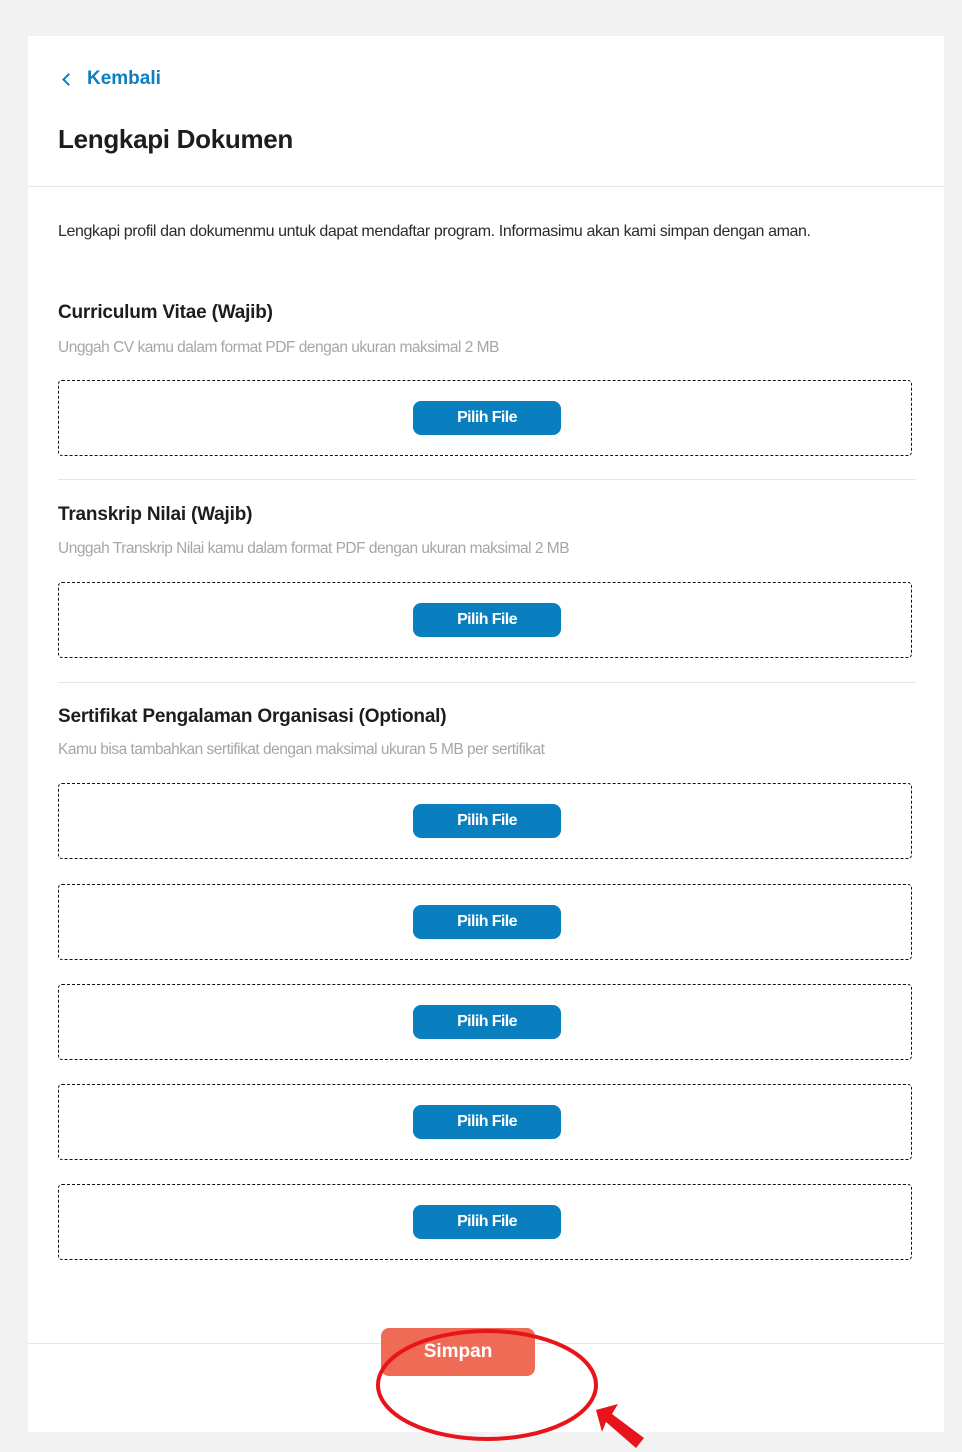  I want to click on cv-dropzone: Pilih File, so click(485, 418).